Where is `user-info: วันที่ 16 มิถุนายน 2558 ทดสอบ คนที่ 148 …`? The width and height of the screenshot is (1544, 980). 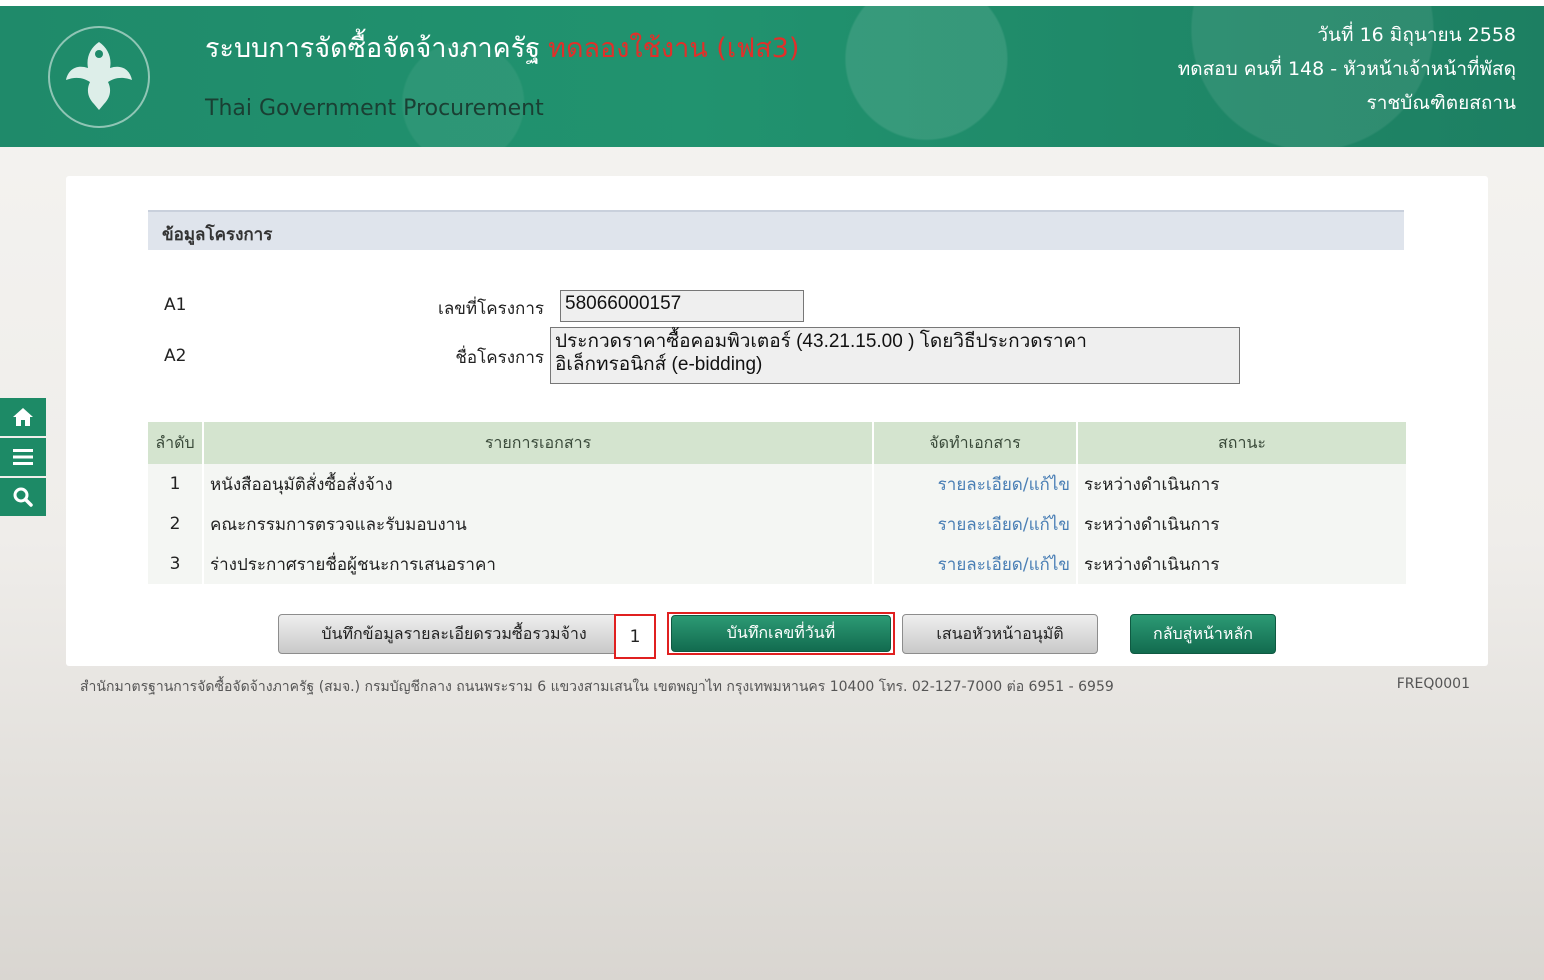
user-info: วันที่ 16 มิถุนายน 2558 ทดสอบ คนที่ 148 … is located at coordinates (1347, 69).